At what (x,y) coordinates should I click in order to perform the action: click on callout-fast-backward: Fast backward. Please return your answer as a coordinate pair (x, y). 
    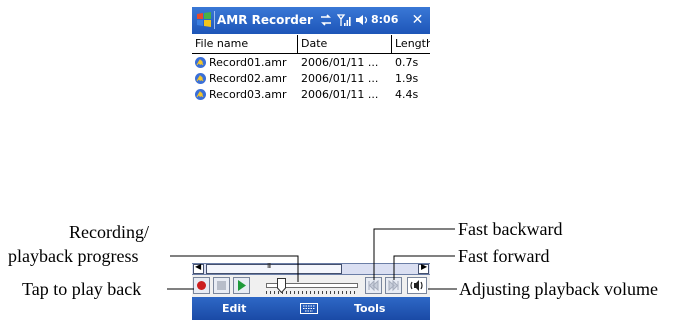
    Looking at the image, I should click on (510, 229).